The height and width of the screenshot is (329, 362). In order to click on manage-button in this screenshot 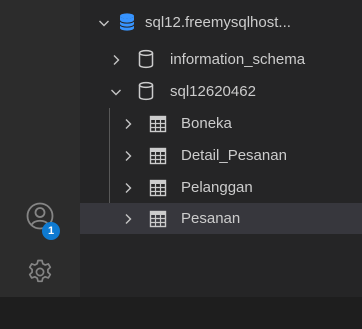, I will do `click(40, 274)`.